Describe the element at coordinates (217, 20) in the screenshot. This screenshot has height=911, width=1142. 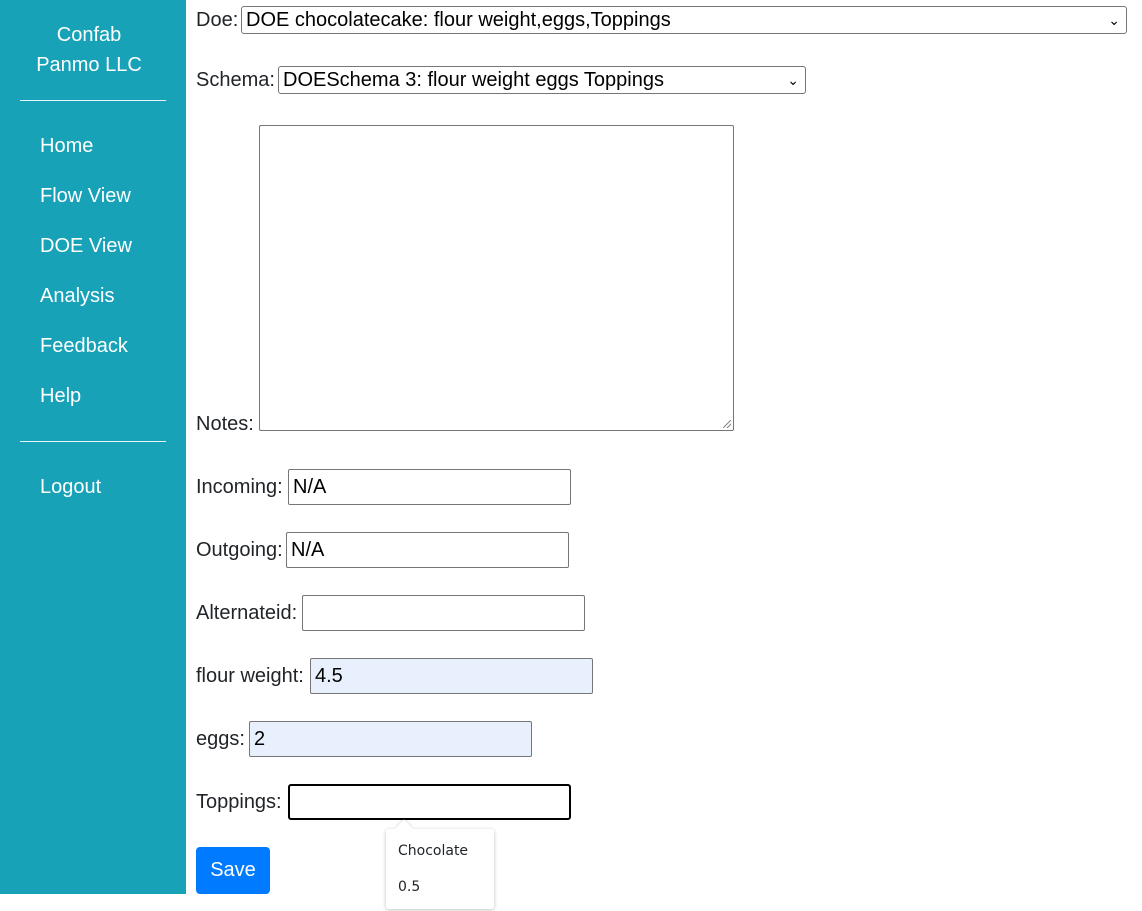
I see `doe-label: Doe:` at that location.